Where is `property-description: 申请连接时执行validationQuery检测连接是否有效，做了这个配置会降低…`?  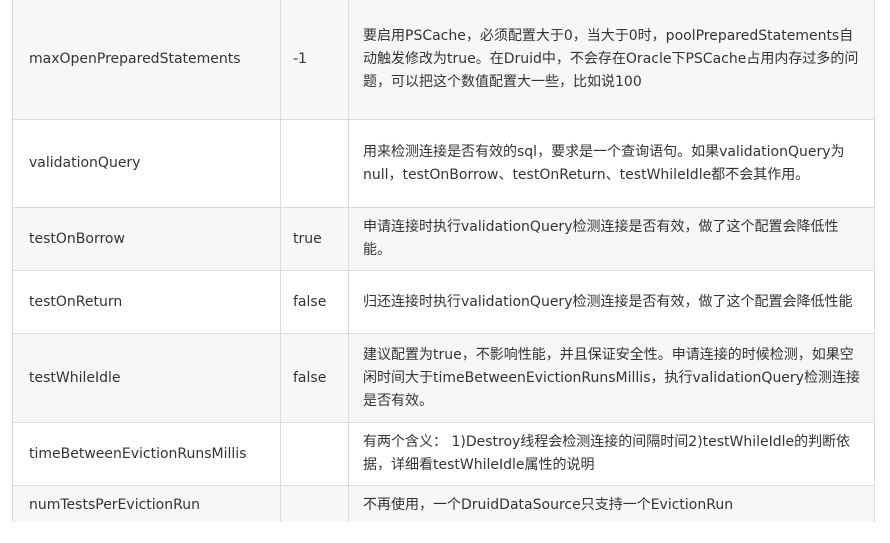 property-description: 申请连接时执行validationQuery检测连接是否有效，做了这个配置会降低… is located at coordinates (611, 239).